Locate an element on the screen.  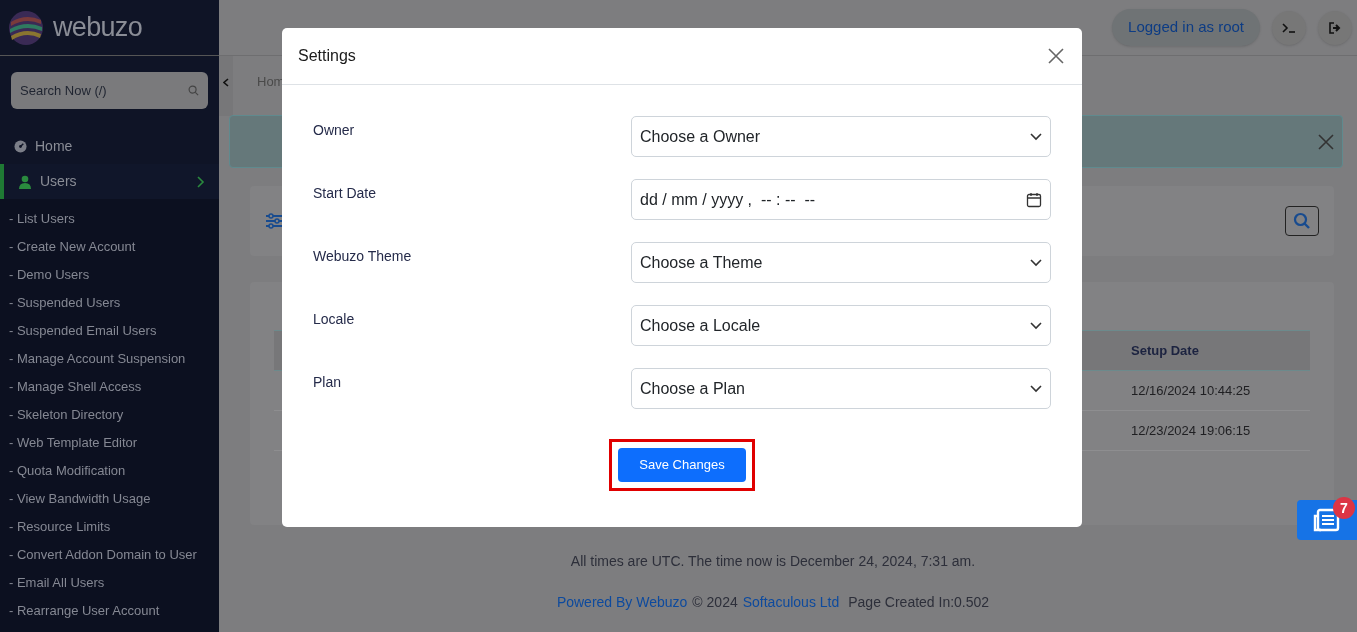
copyright-text: © 2024 is located at coordinates (715, 602).